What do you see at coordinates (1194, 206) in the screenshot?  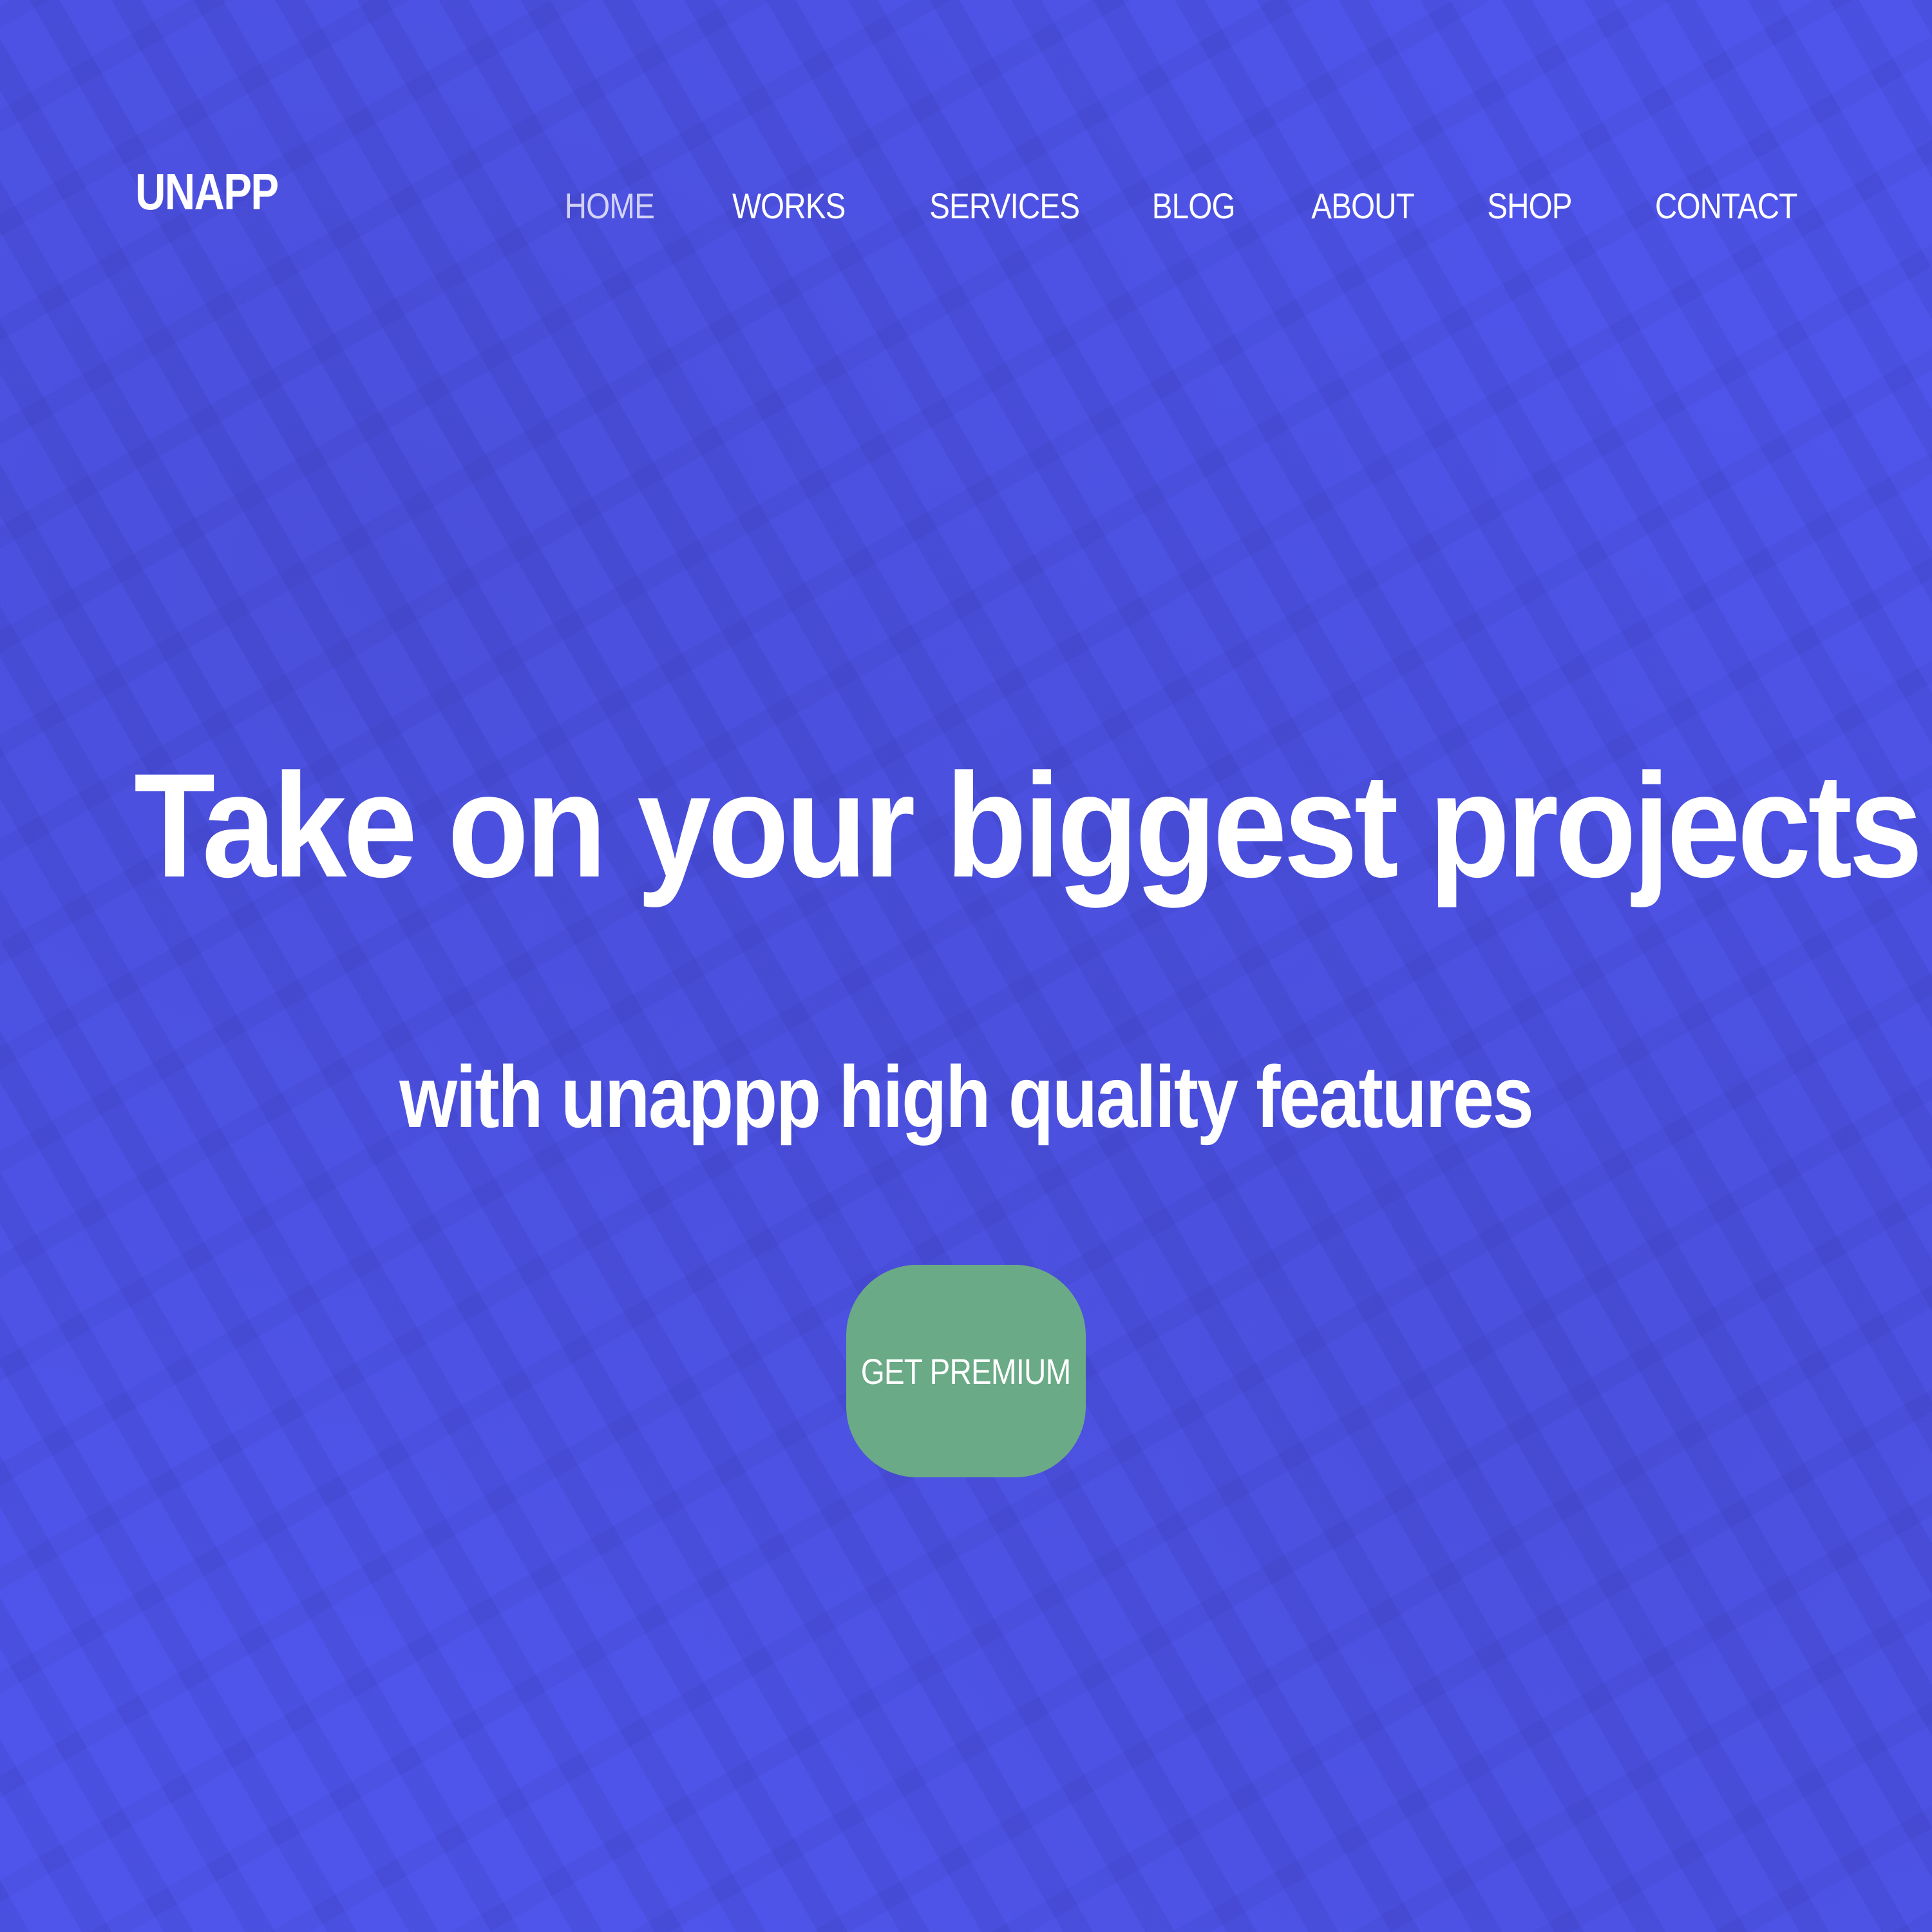 I see `nav-item-blog: BLOG` at bounding box center [1194, 206].